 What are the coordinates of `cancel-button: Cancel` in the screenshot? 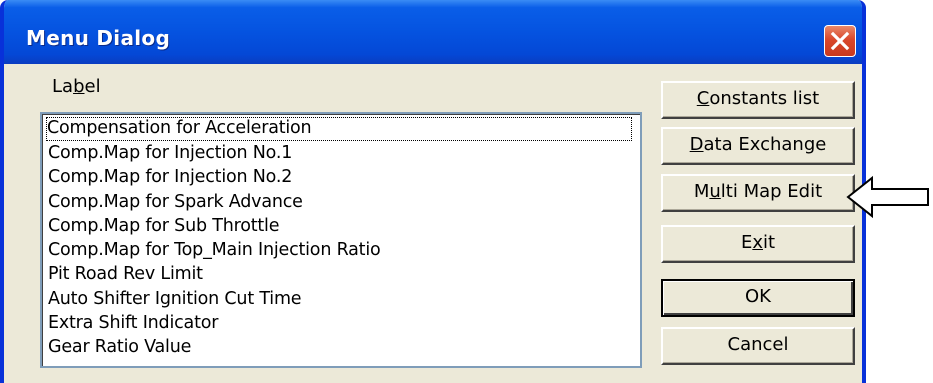 It's located at (758, 346).